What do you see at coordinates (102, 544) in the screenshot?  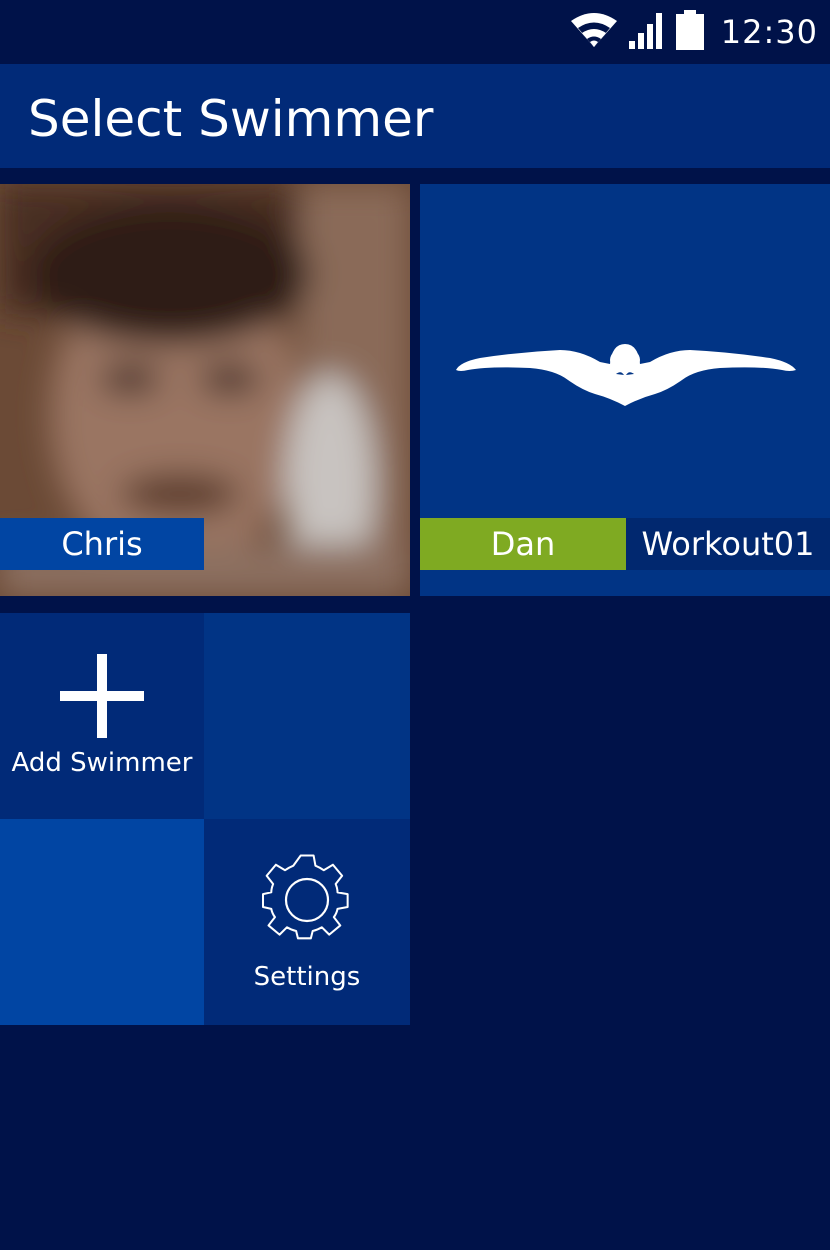 I see `swimmer-name-chris: Chris` at bounding box center [102, 544].